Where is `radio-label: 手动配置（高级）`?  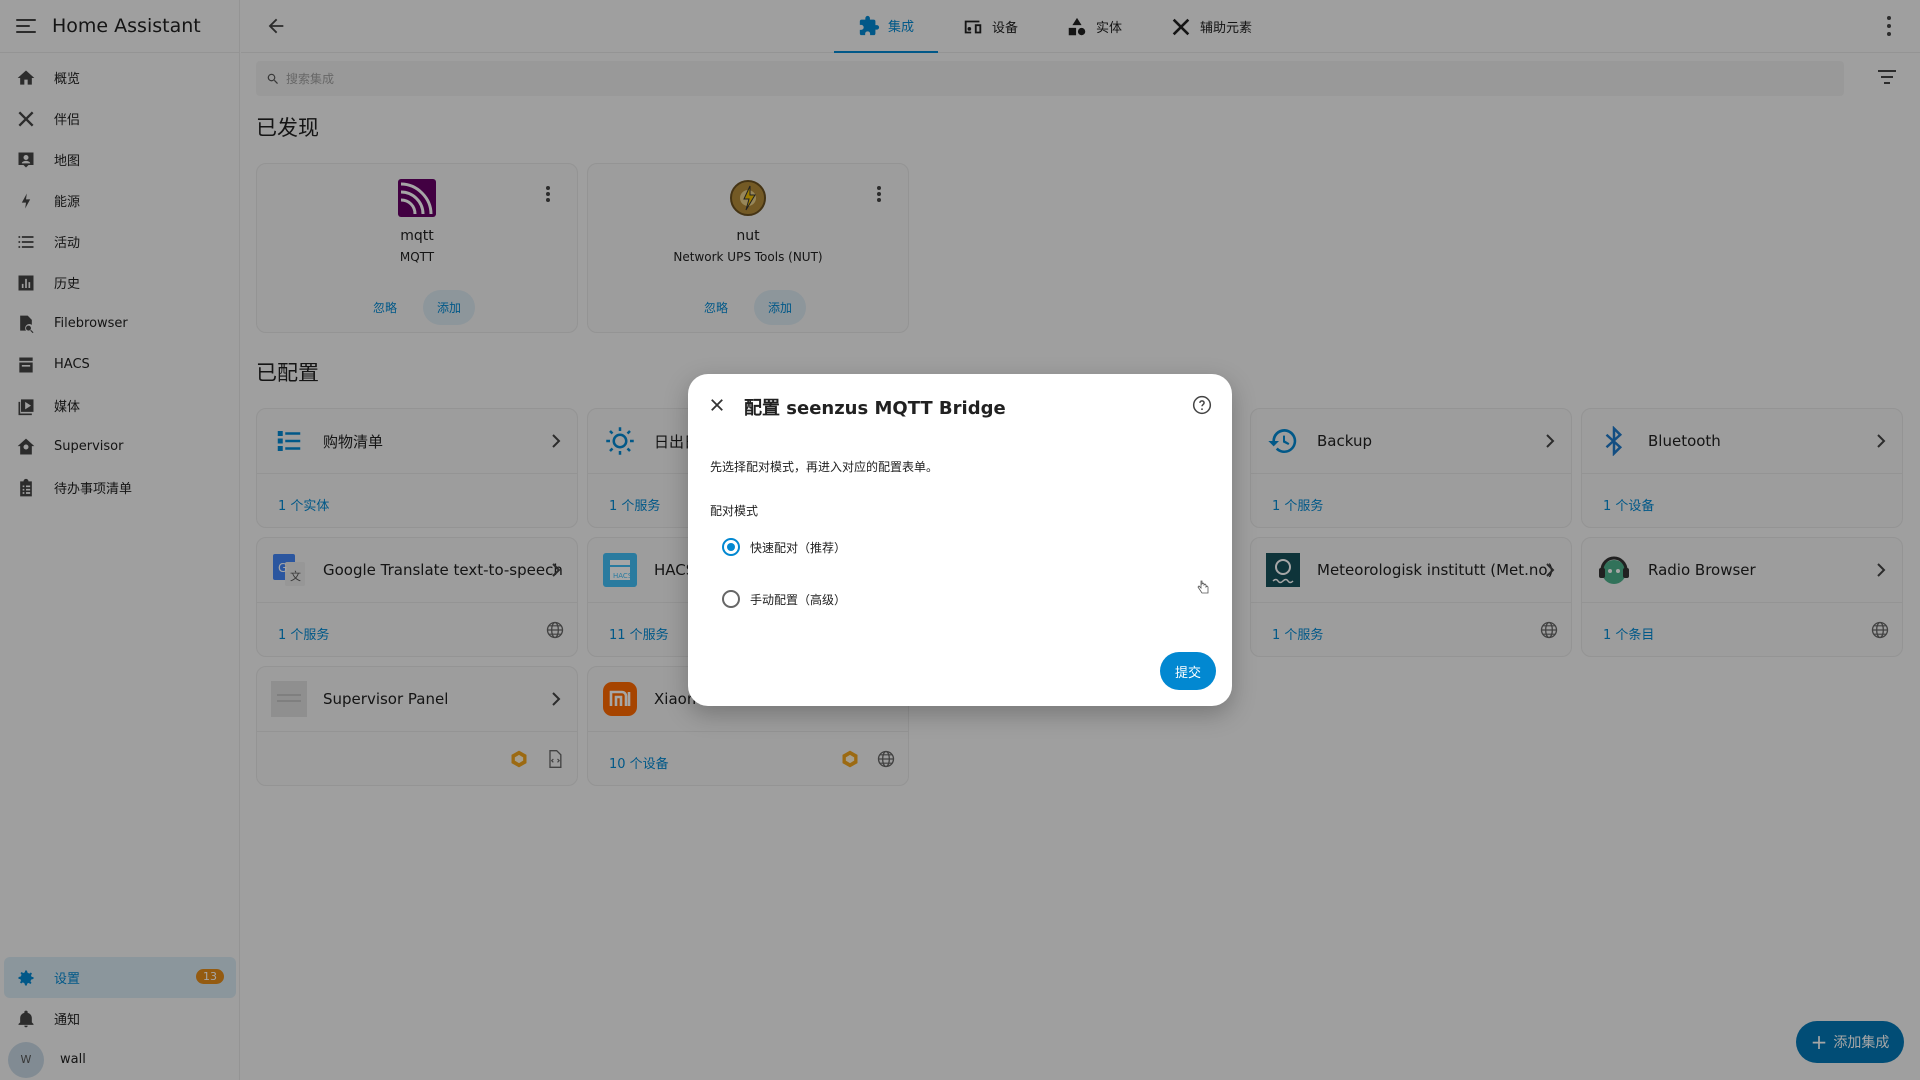
radio-label: 手动配置（高级） is located at coordinates (798, 599).